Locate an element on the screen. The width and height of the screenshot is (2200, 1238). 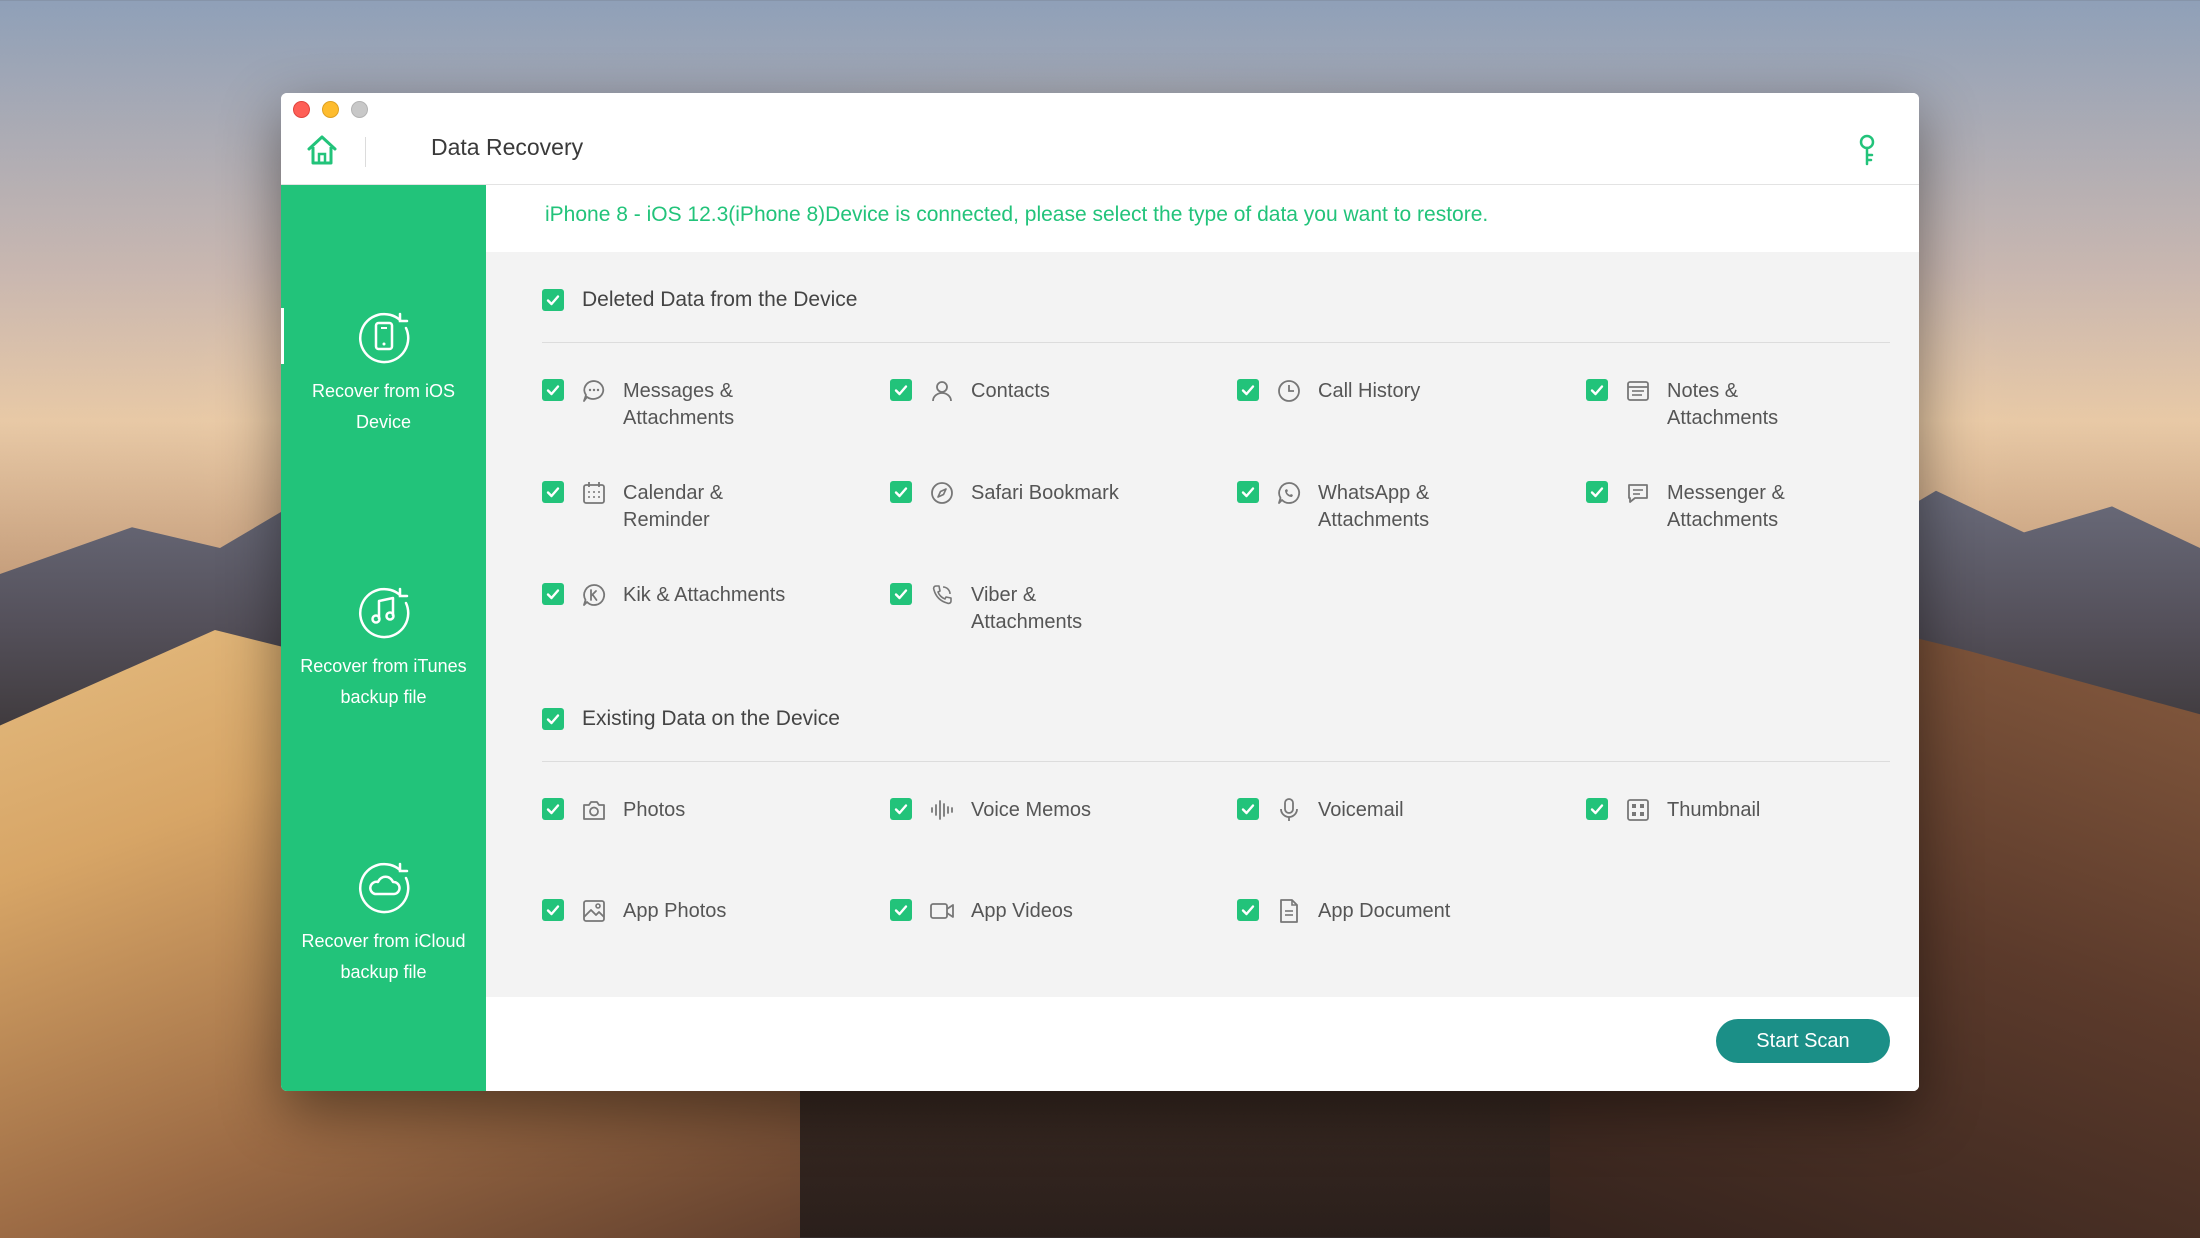
existing-section-checkbox is located at coordinates (553, 719).